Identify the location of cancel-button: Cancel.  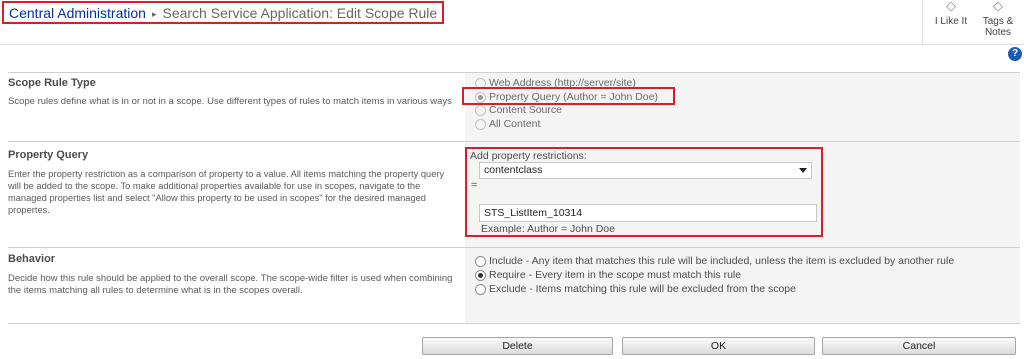
(919, 346).